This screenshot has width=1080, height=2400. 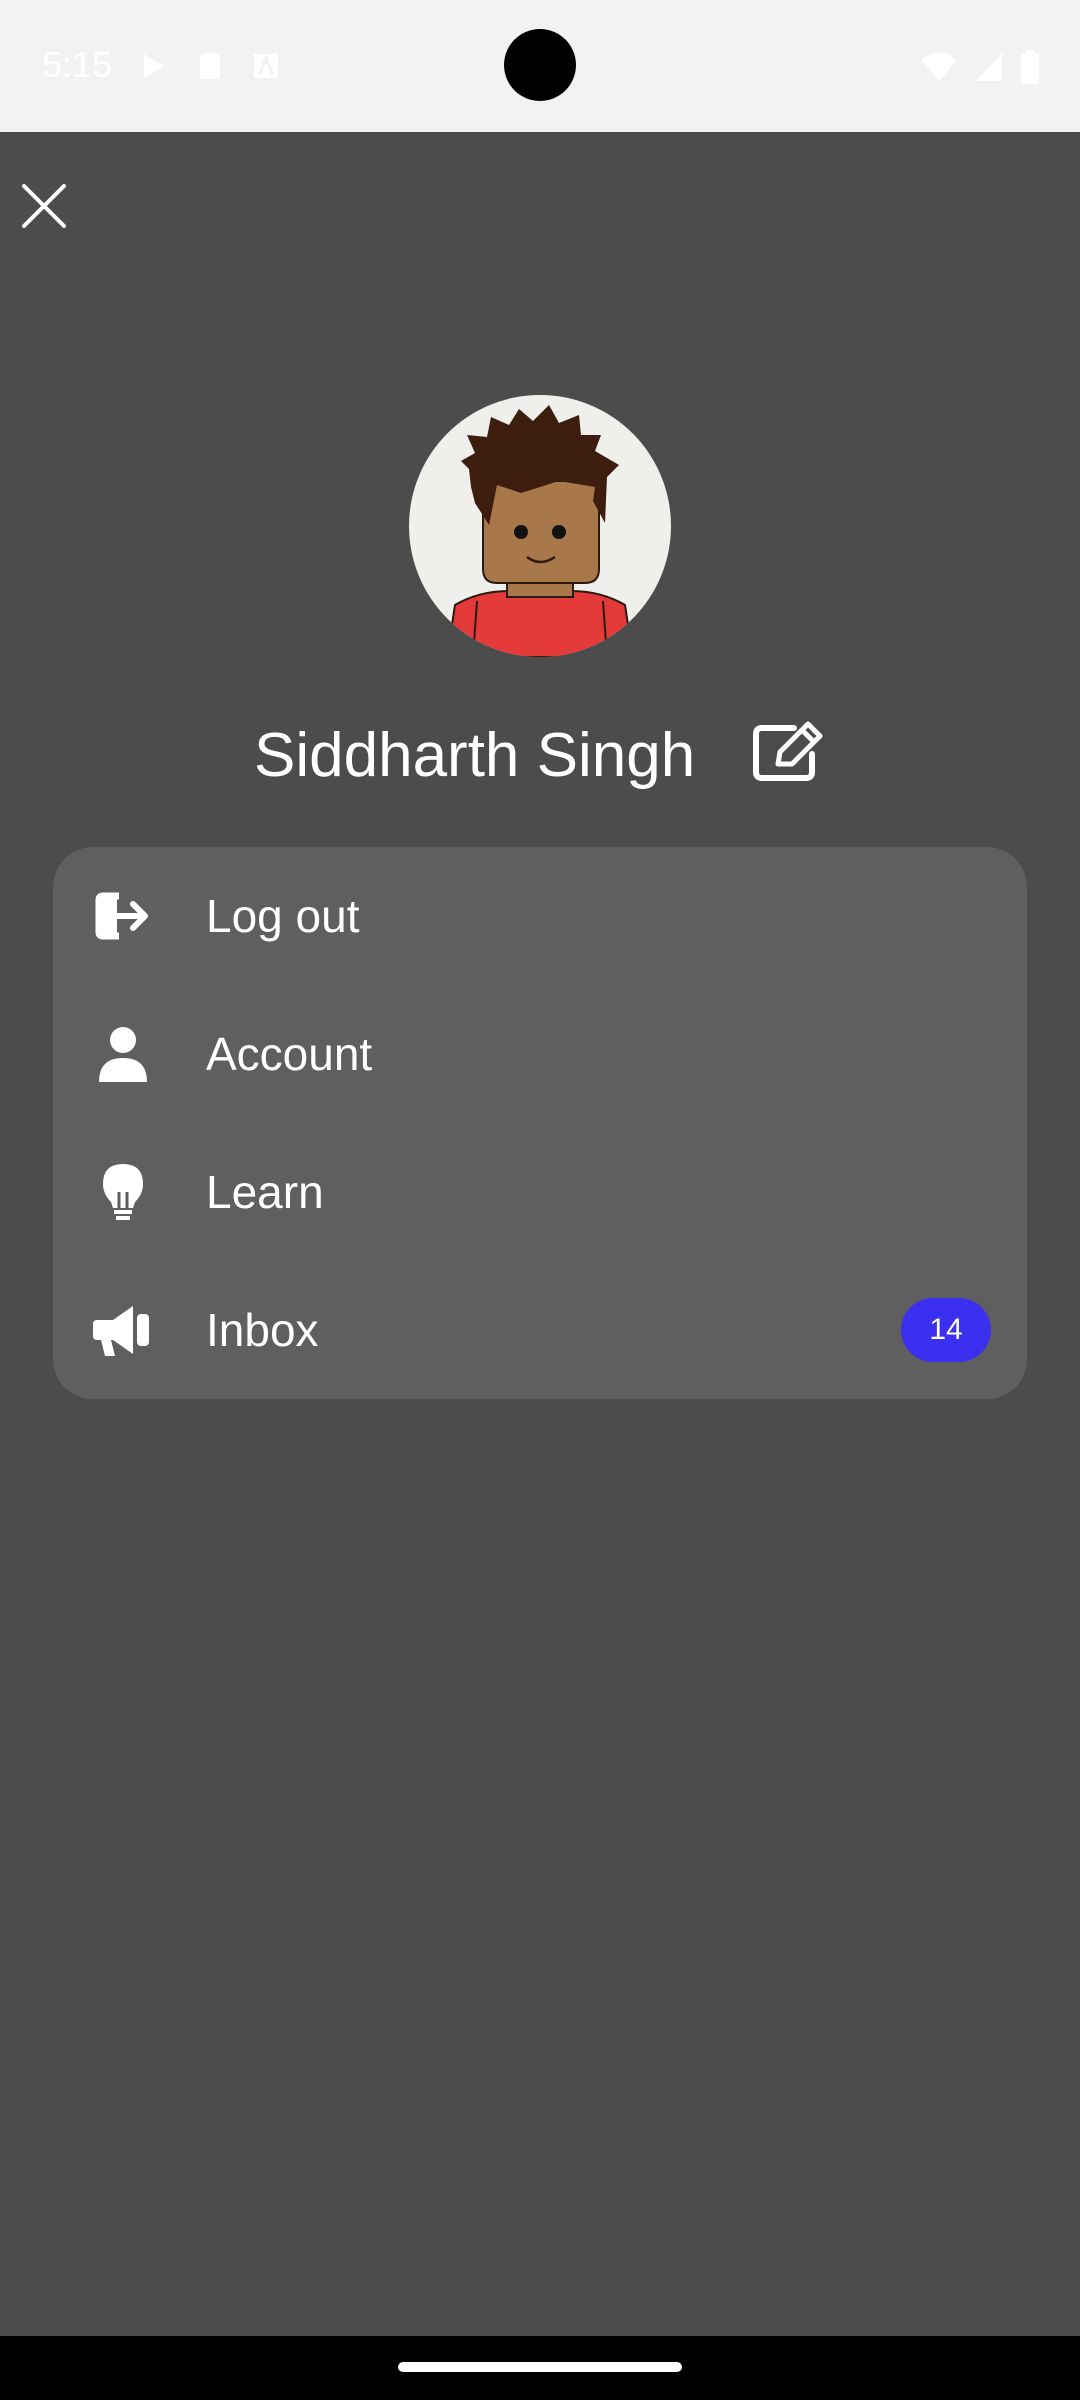 I want to click on megaphone-icon, so click(x=123, y=1330).